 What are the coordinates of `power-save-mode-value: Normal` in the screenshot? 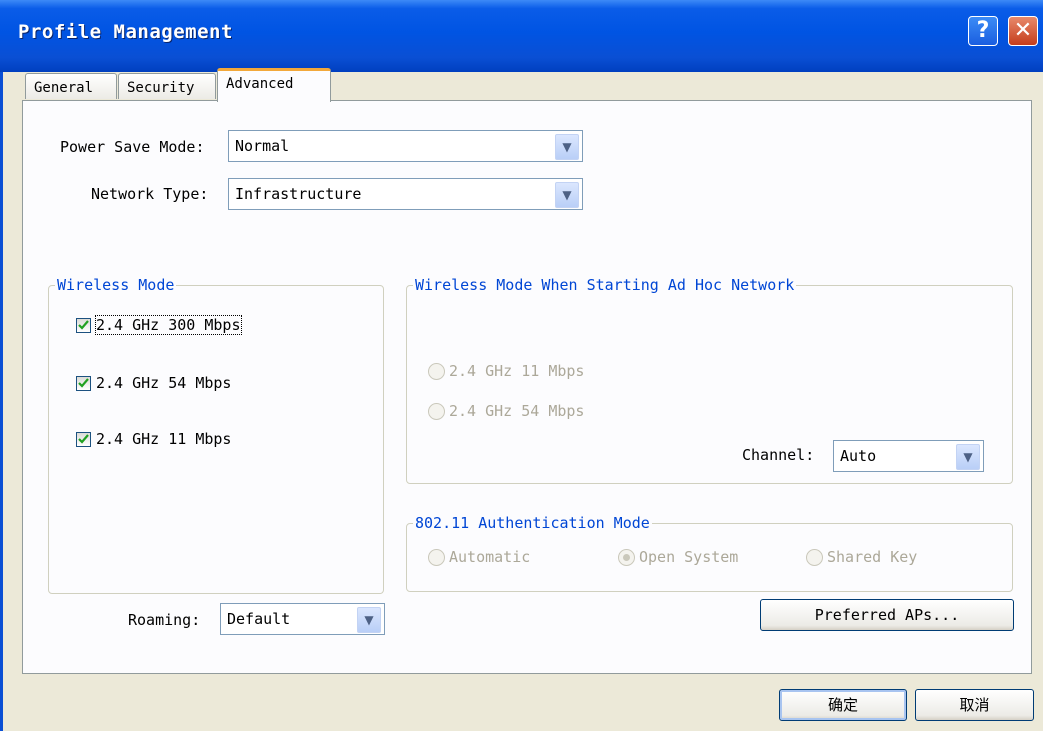 It's located at (262, 146).